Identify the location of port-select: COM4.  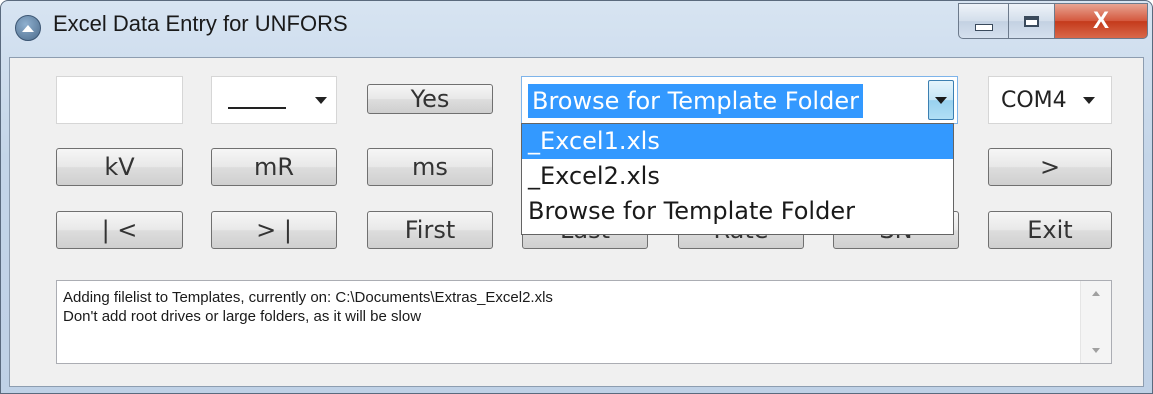
(1050, 100).